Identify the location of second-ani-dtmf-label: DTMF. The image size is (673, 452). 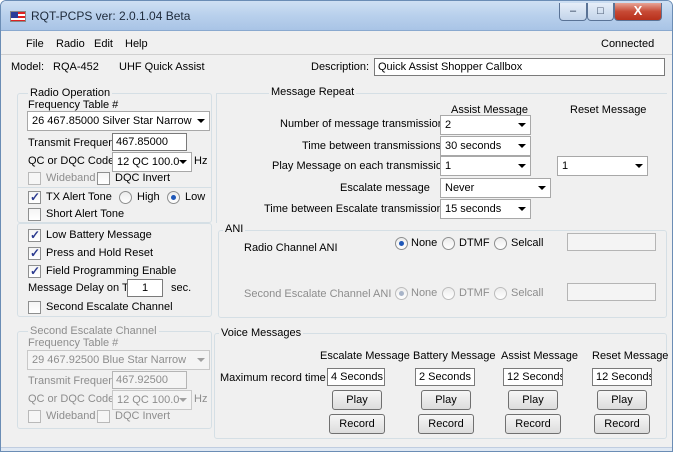
(474, 293).